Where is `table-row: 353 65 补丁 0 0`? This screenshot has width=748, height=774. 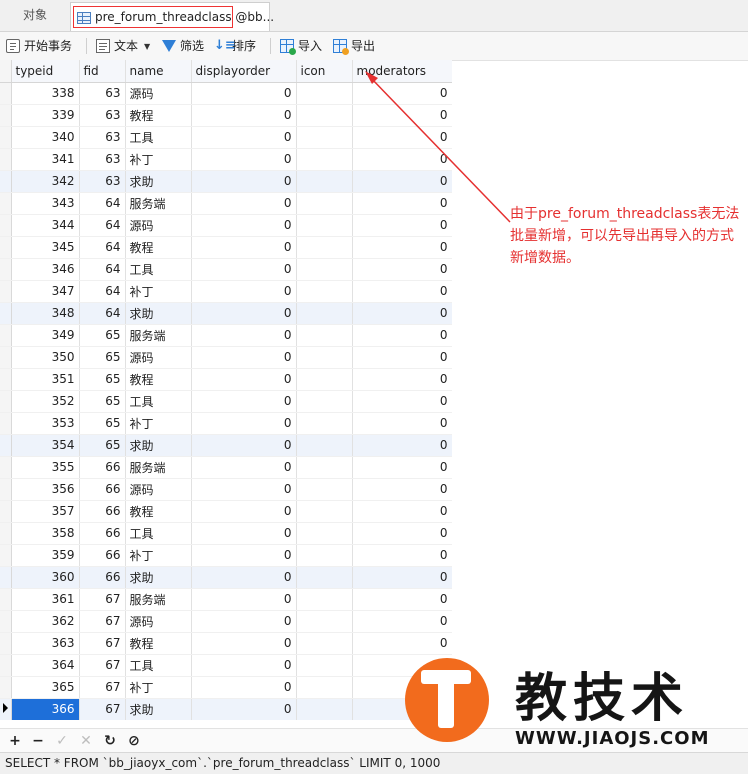
table-row: 353 65 补丁 0 0 is located at coordinates (226, 423).